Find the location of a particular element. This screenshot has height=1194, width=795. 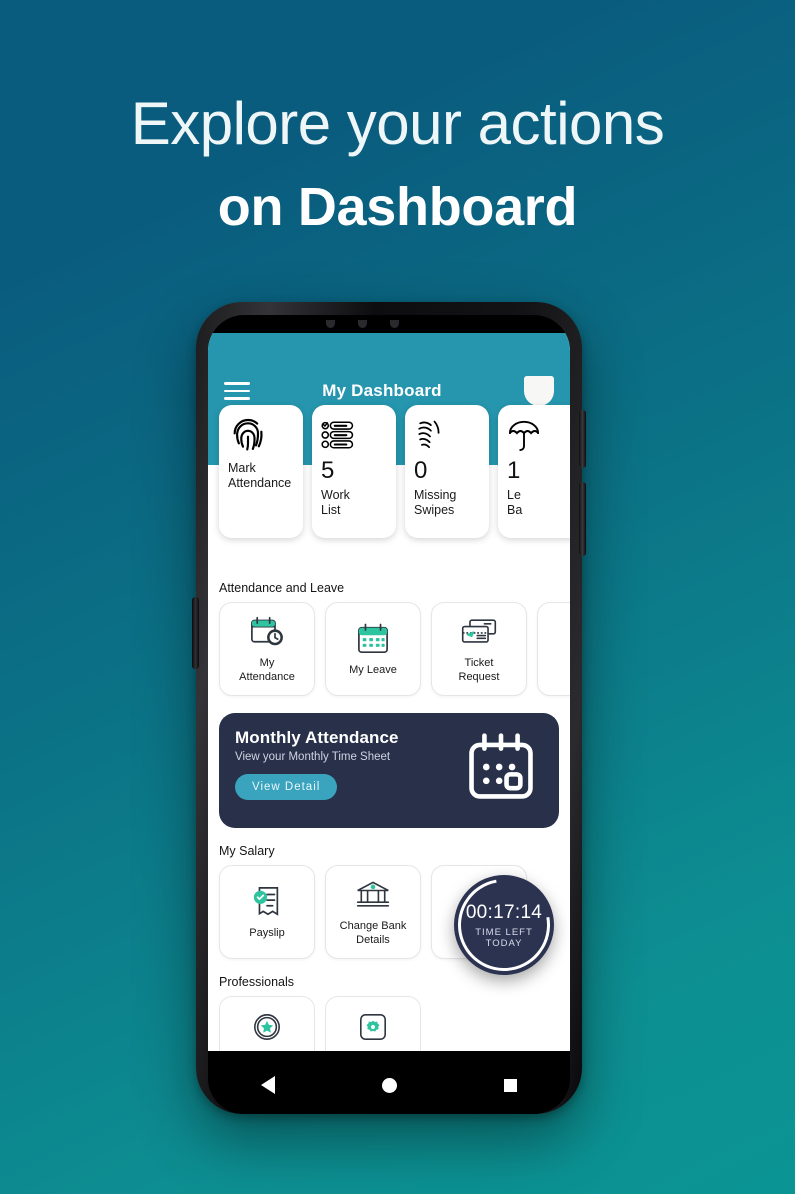

tile-label-line1: Change Bank is located at coordinates (373, 926).